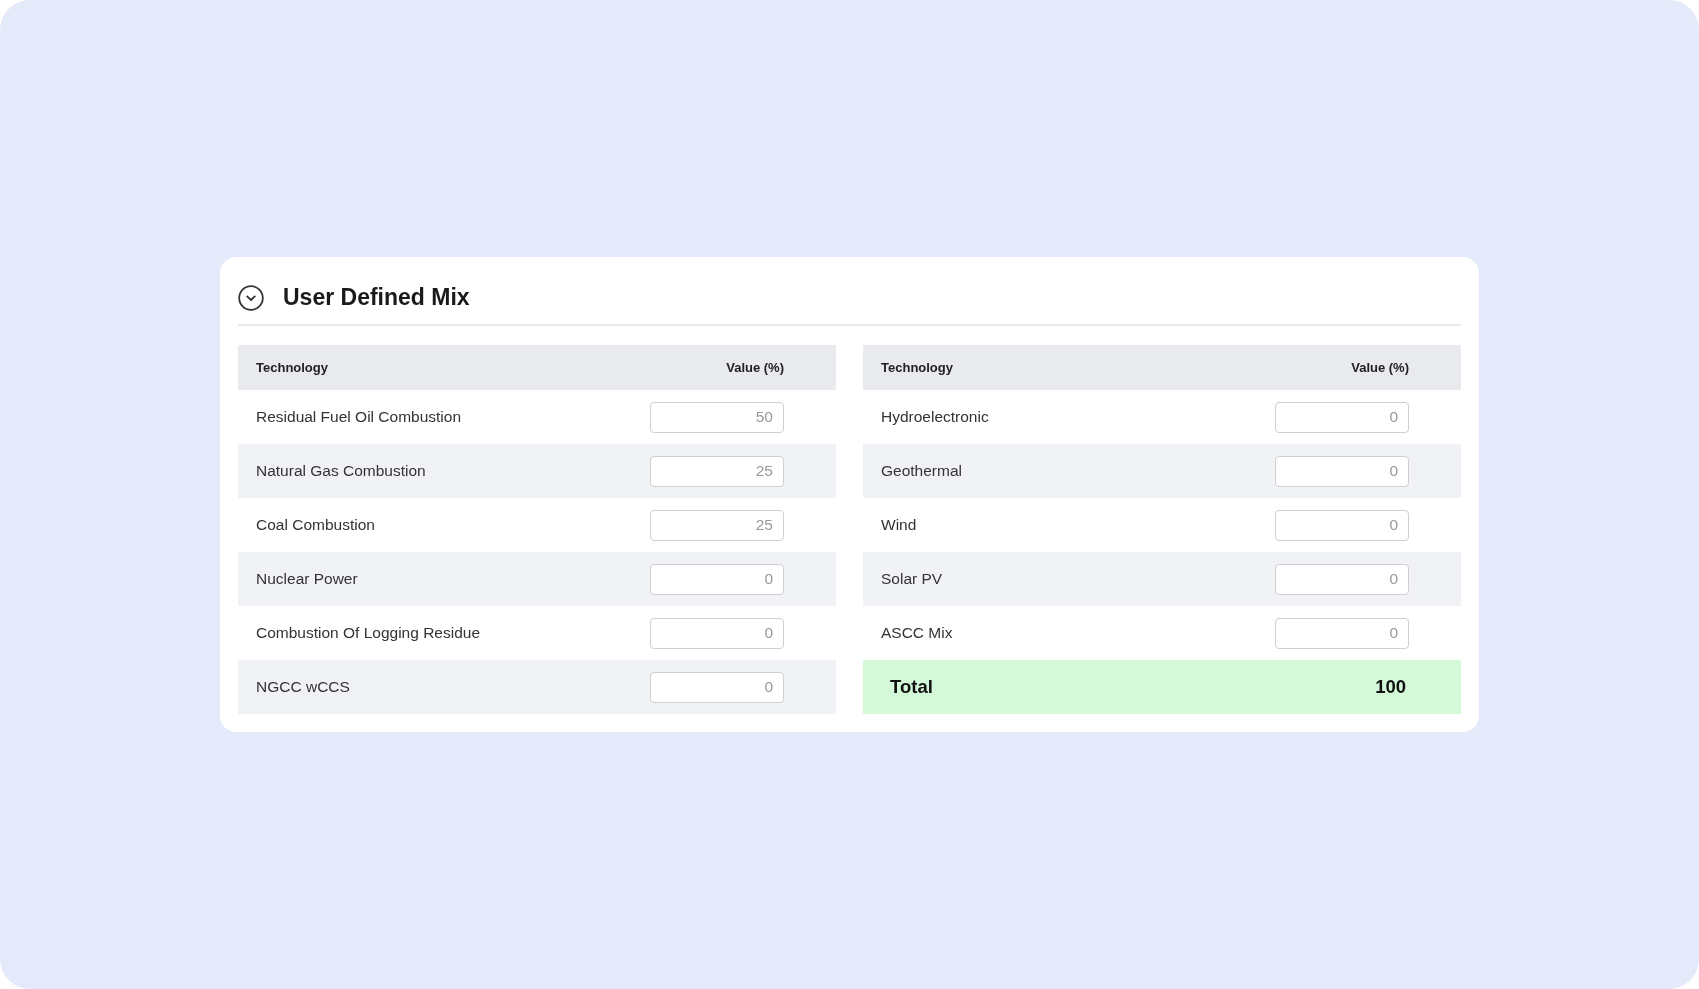 This screenshot has width=1699, height=989. I want to click on panel-title: User Defined Mix, so click(376, 297).